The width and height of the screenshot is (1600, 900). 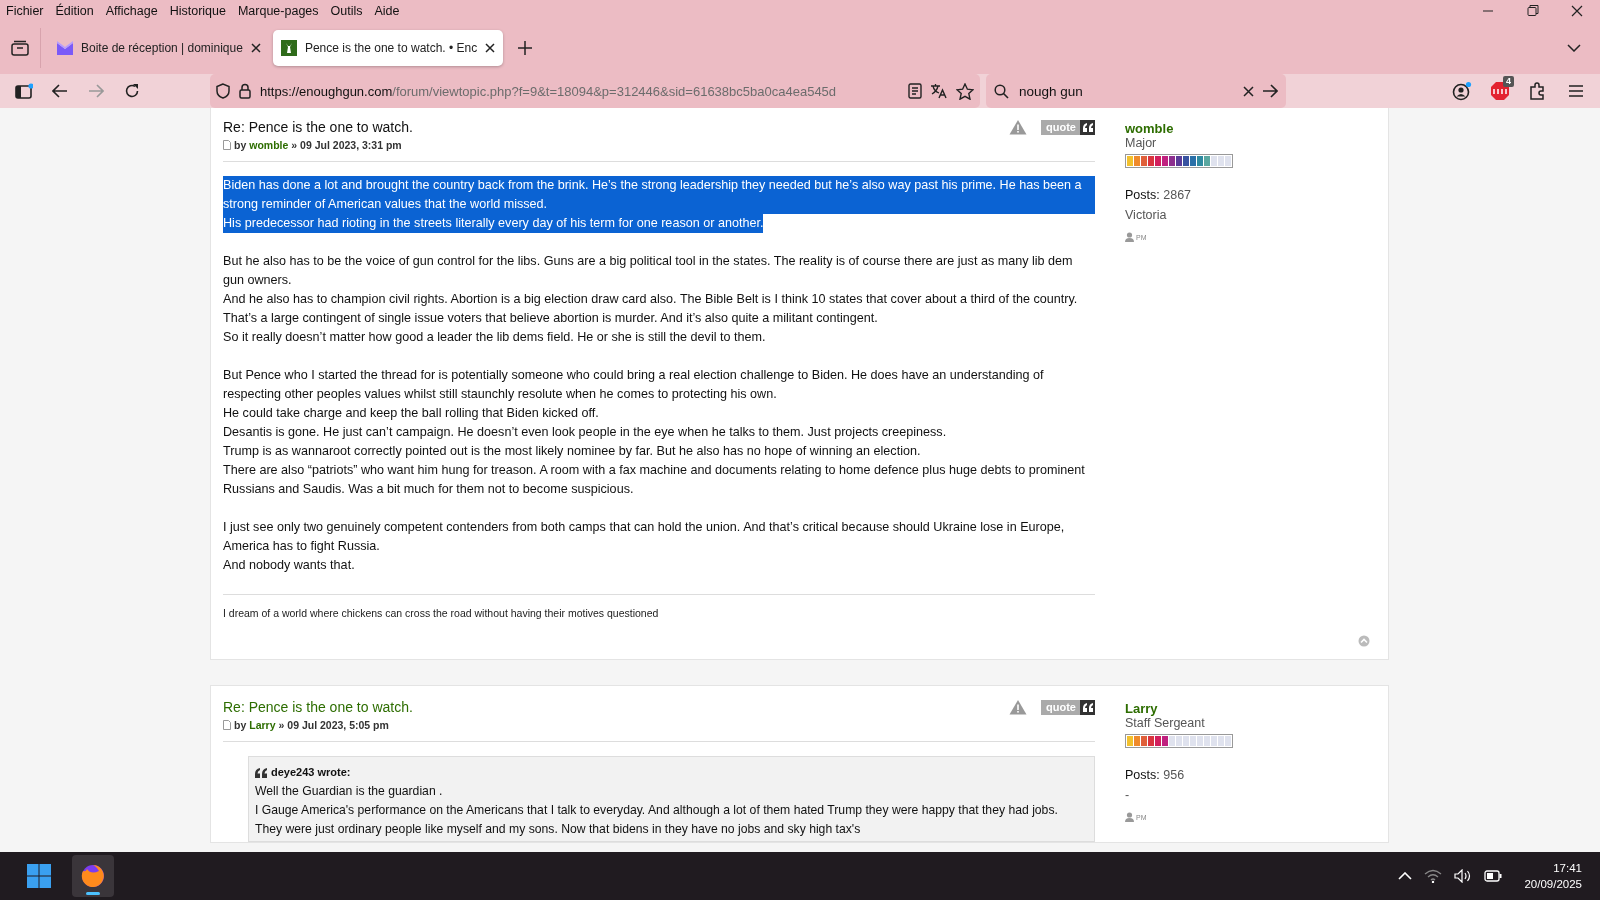 What do you see at coordinates (659, 606) in the screenshot?
I see `signature-text: I dream of a world where chickens can cross the road without having their motives questioned` at bounding box center [659, 606].